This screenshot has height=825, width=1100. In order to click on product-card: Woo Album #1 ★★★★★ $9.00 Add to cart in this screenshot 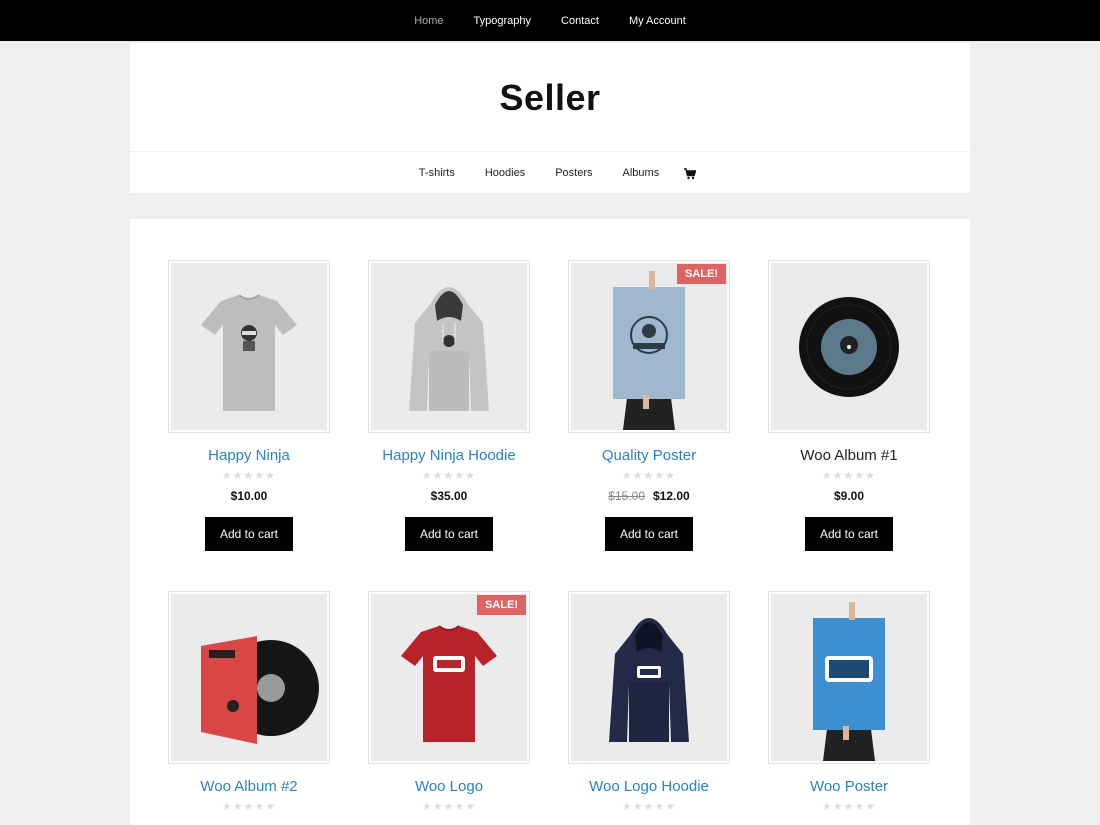, I will do `click(849, 405)`.